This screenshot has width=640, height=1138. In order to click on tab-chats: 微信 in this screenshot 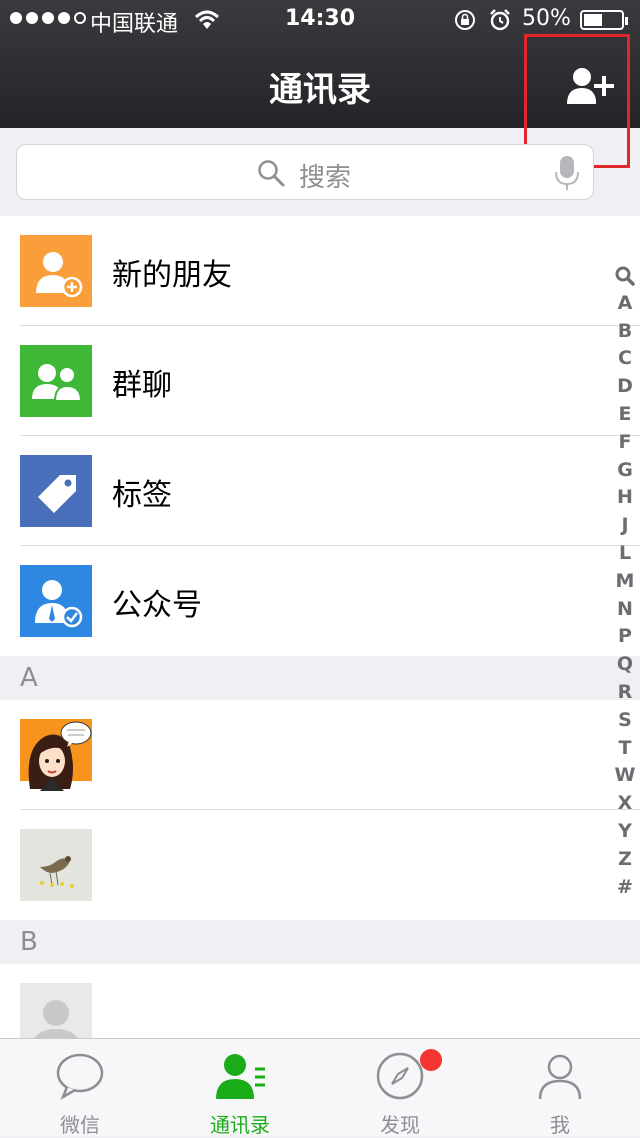, I will do `click(80, 1088)`.